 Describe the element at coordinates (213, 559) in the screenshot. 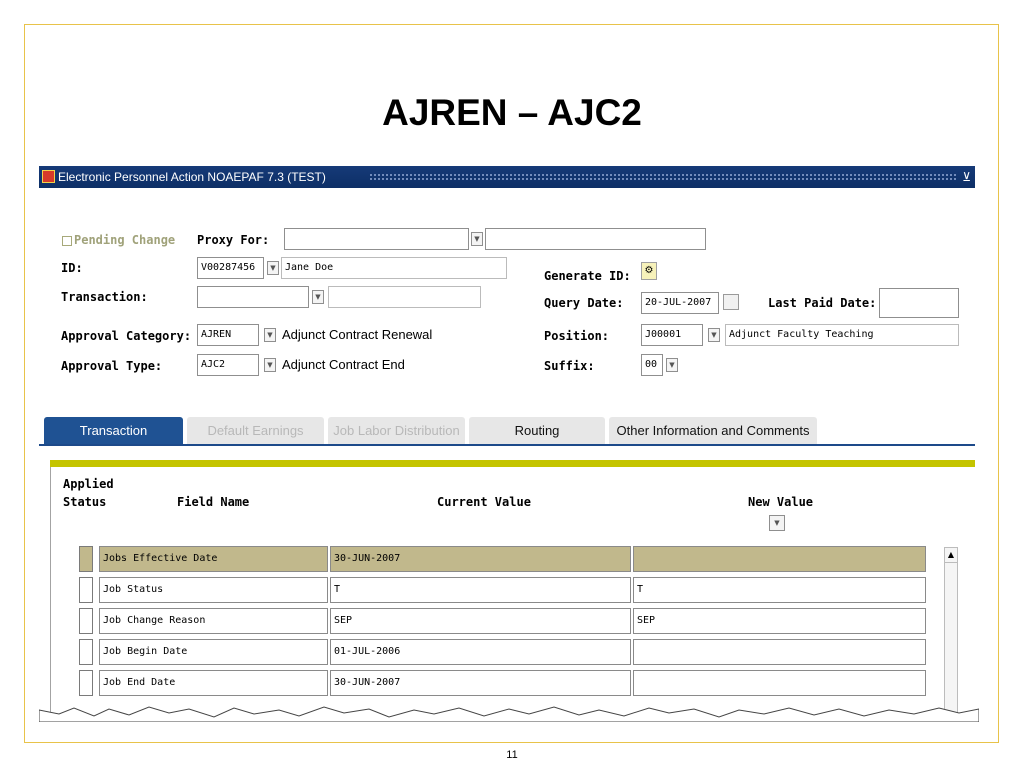

I see `field-name-cell: Jobs Effective Date` at that location.